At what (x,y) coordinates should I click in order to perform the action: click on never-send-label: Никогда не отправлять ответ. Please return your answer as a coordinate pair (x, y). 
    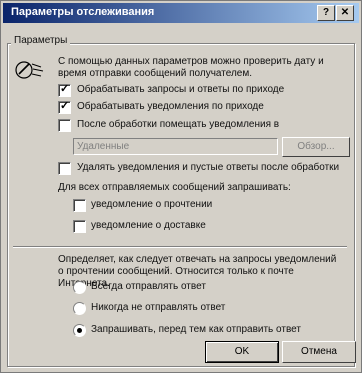
    Looking at the image, I should click on (158, 307).